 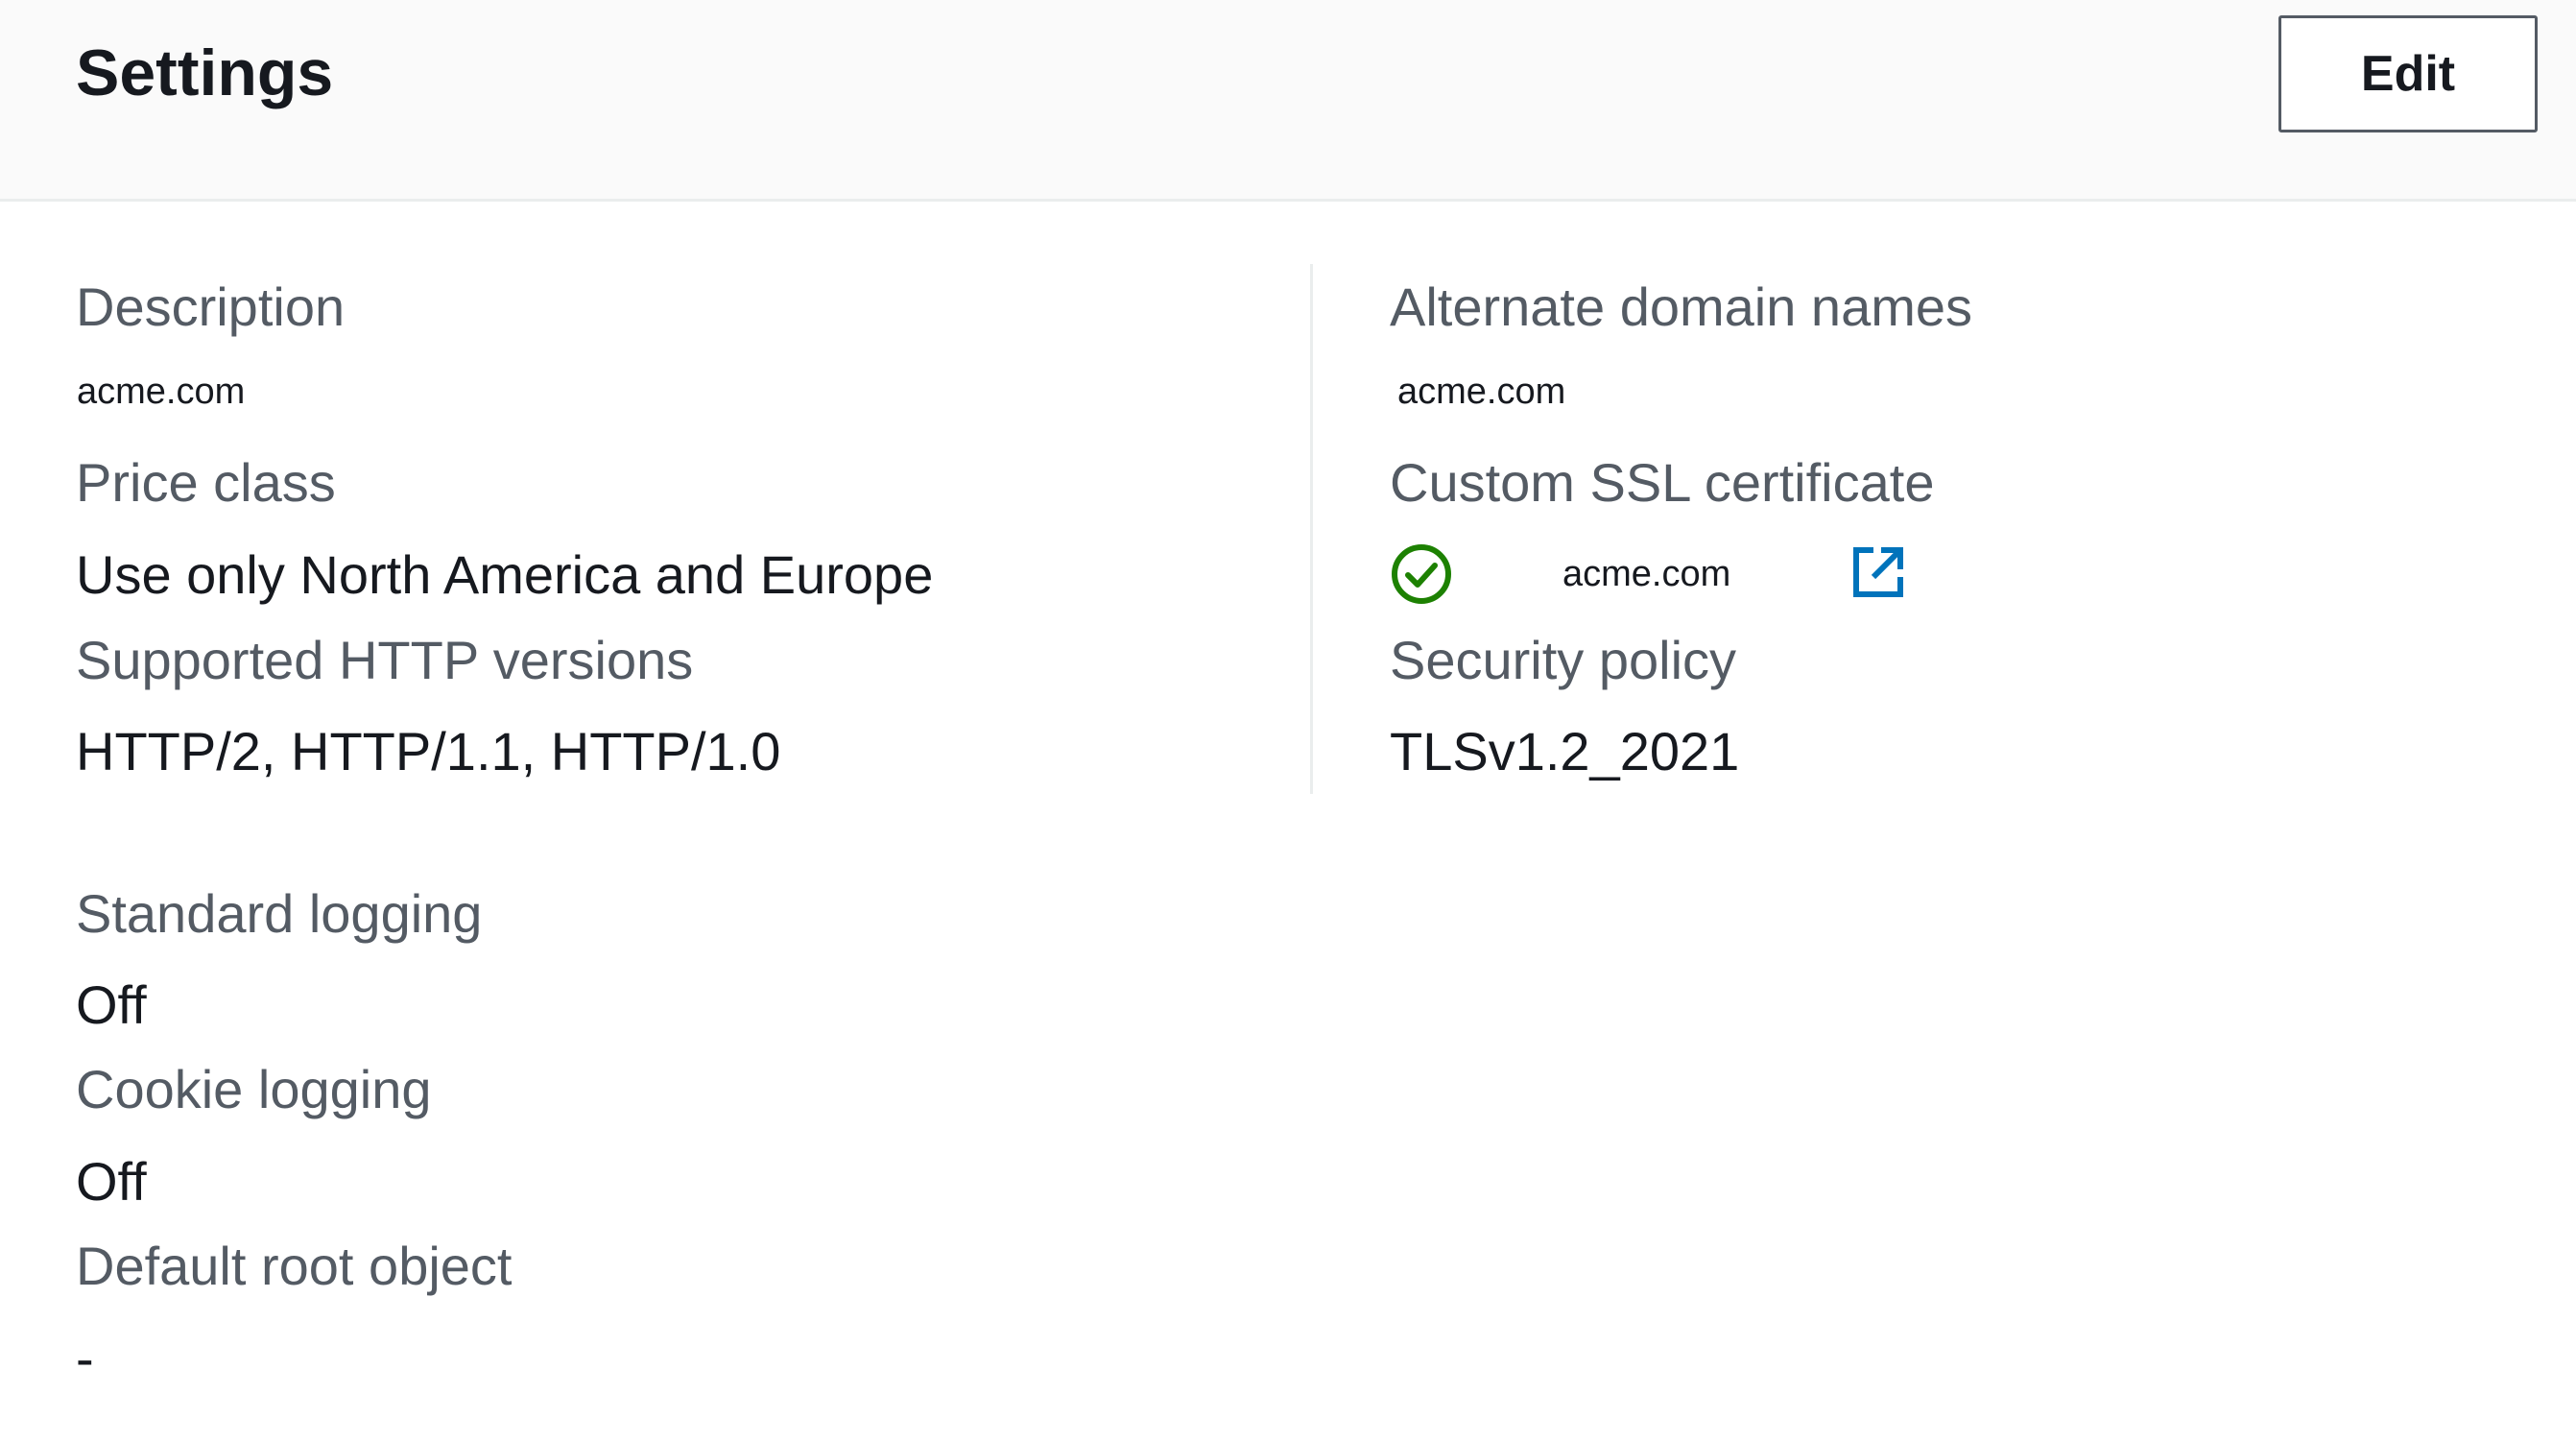 I want to click on ssl-certificate-row: acme.com, so click(x=1678, y=575).